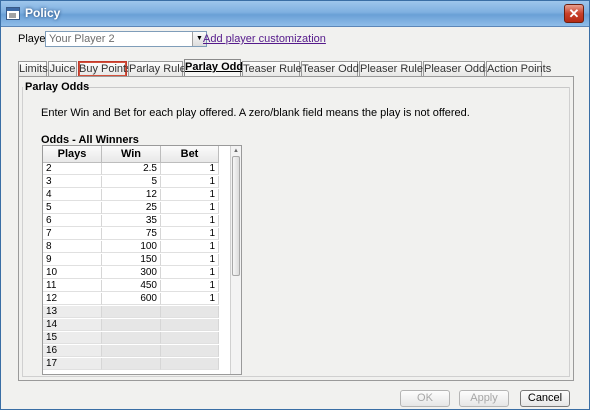  I want to click on cancel-button: Cancel, so click(545, 398).